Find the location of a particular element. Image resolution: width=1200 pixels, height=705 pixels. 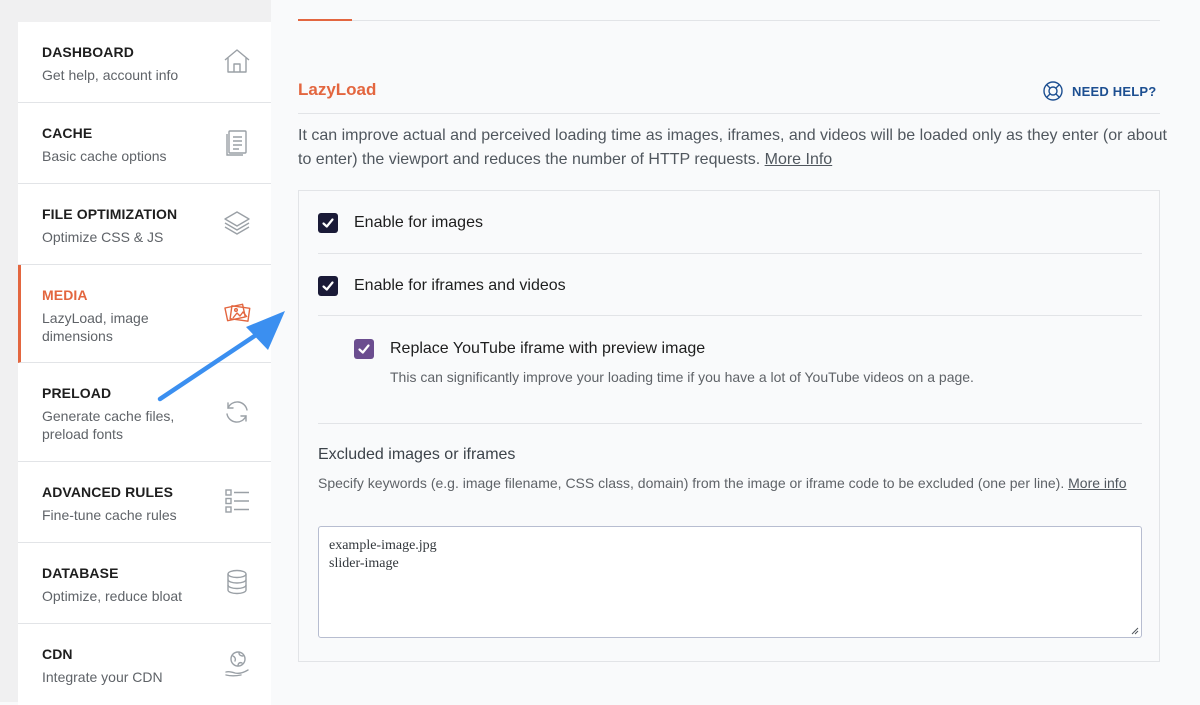

sidebar-item-subtitle: Integrate your CDN is located at coordinates (102, 677).